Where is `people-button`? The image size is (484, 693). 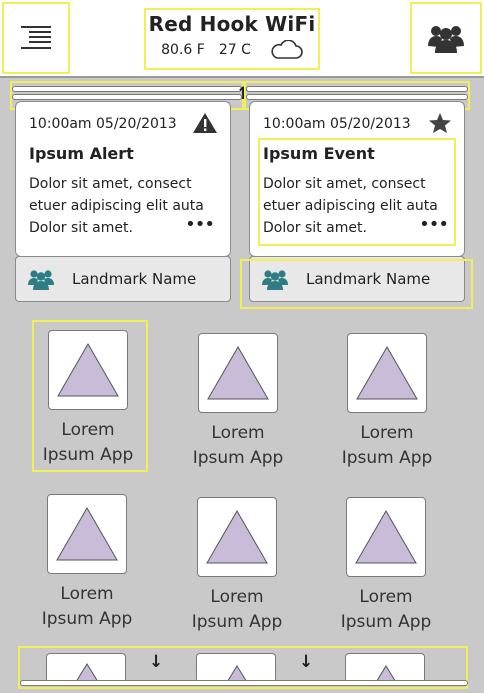 people-button is located at coordinates (446, 38).